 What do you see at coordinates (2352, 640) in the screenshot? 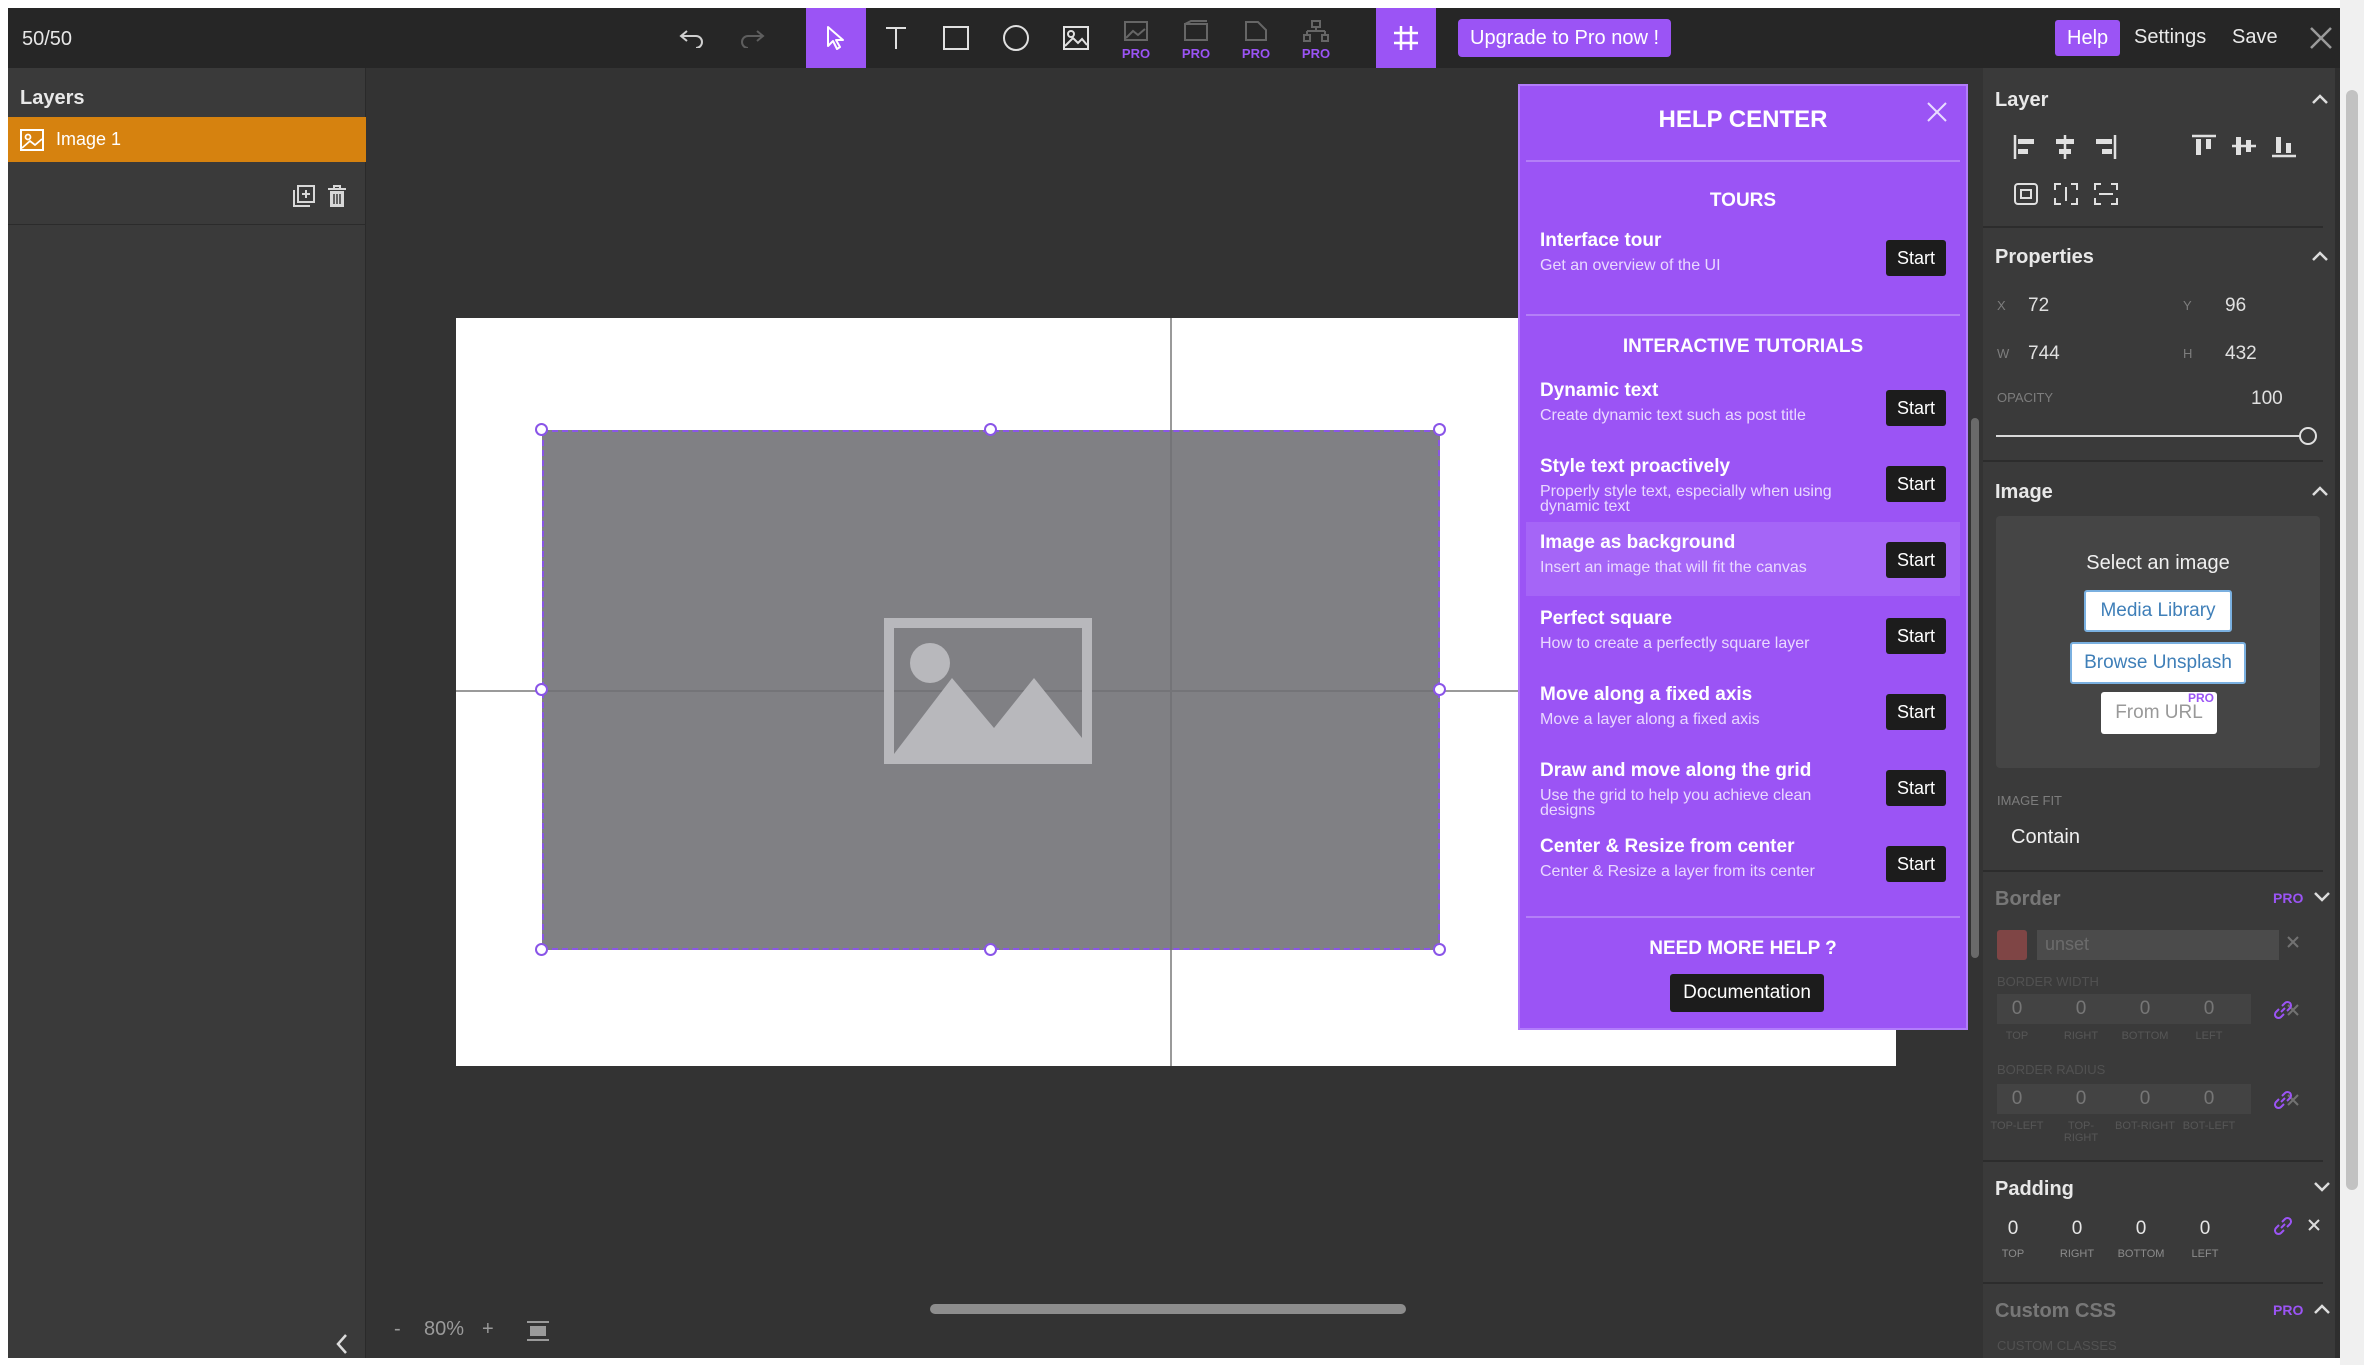
I see `window-scrollbar-thumb` at bounding box center [2352, 640].